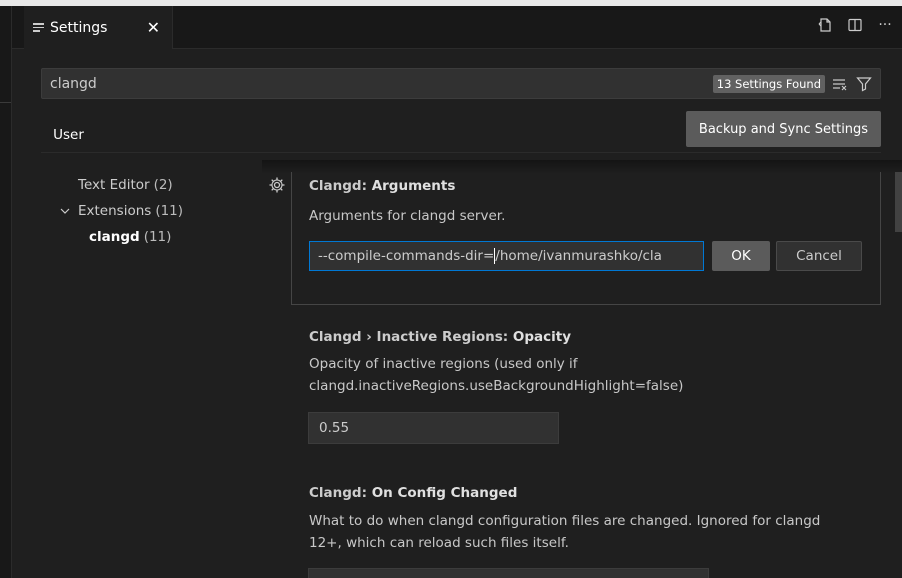 This screenshot has width=902, height=578. Describe the element at coordinates (153, 27) in the screenshot. I see `close-icon: ✕` at that location.